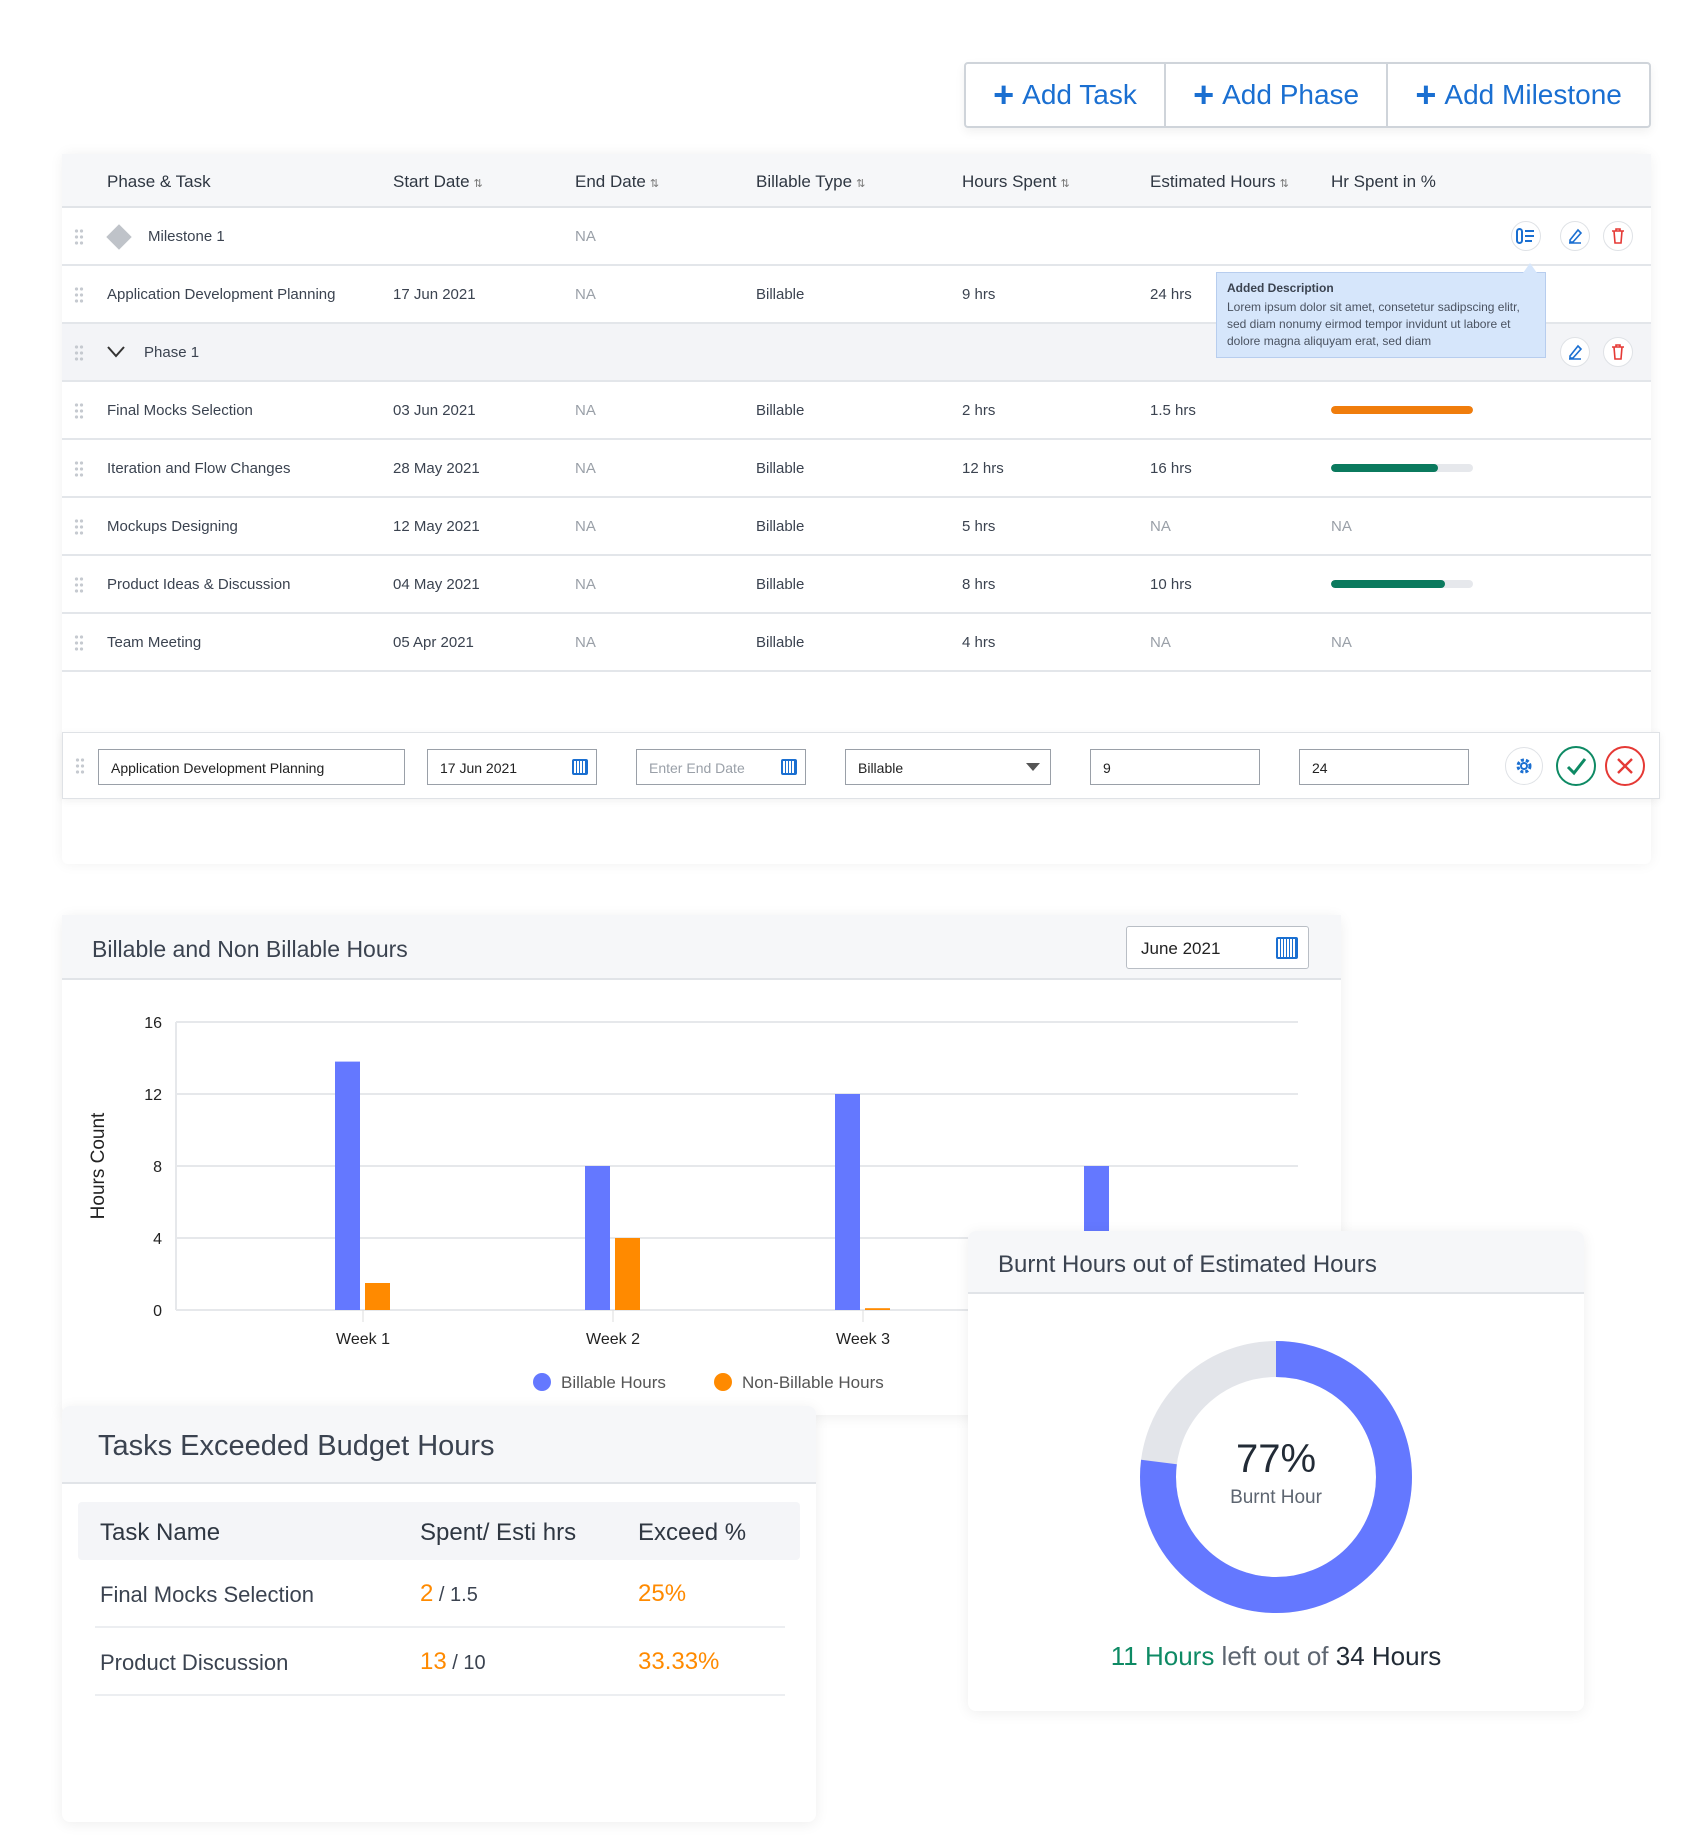  I want to click on col-start-date: Start Date ⇅, so click(438, 182).